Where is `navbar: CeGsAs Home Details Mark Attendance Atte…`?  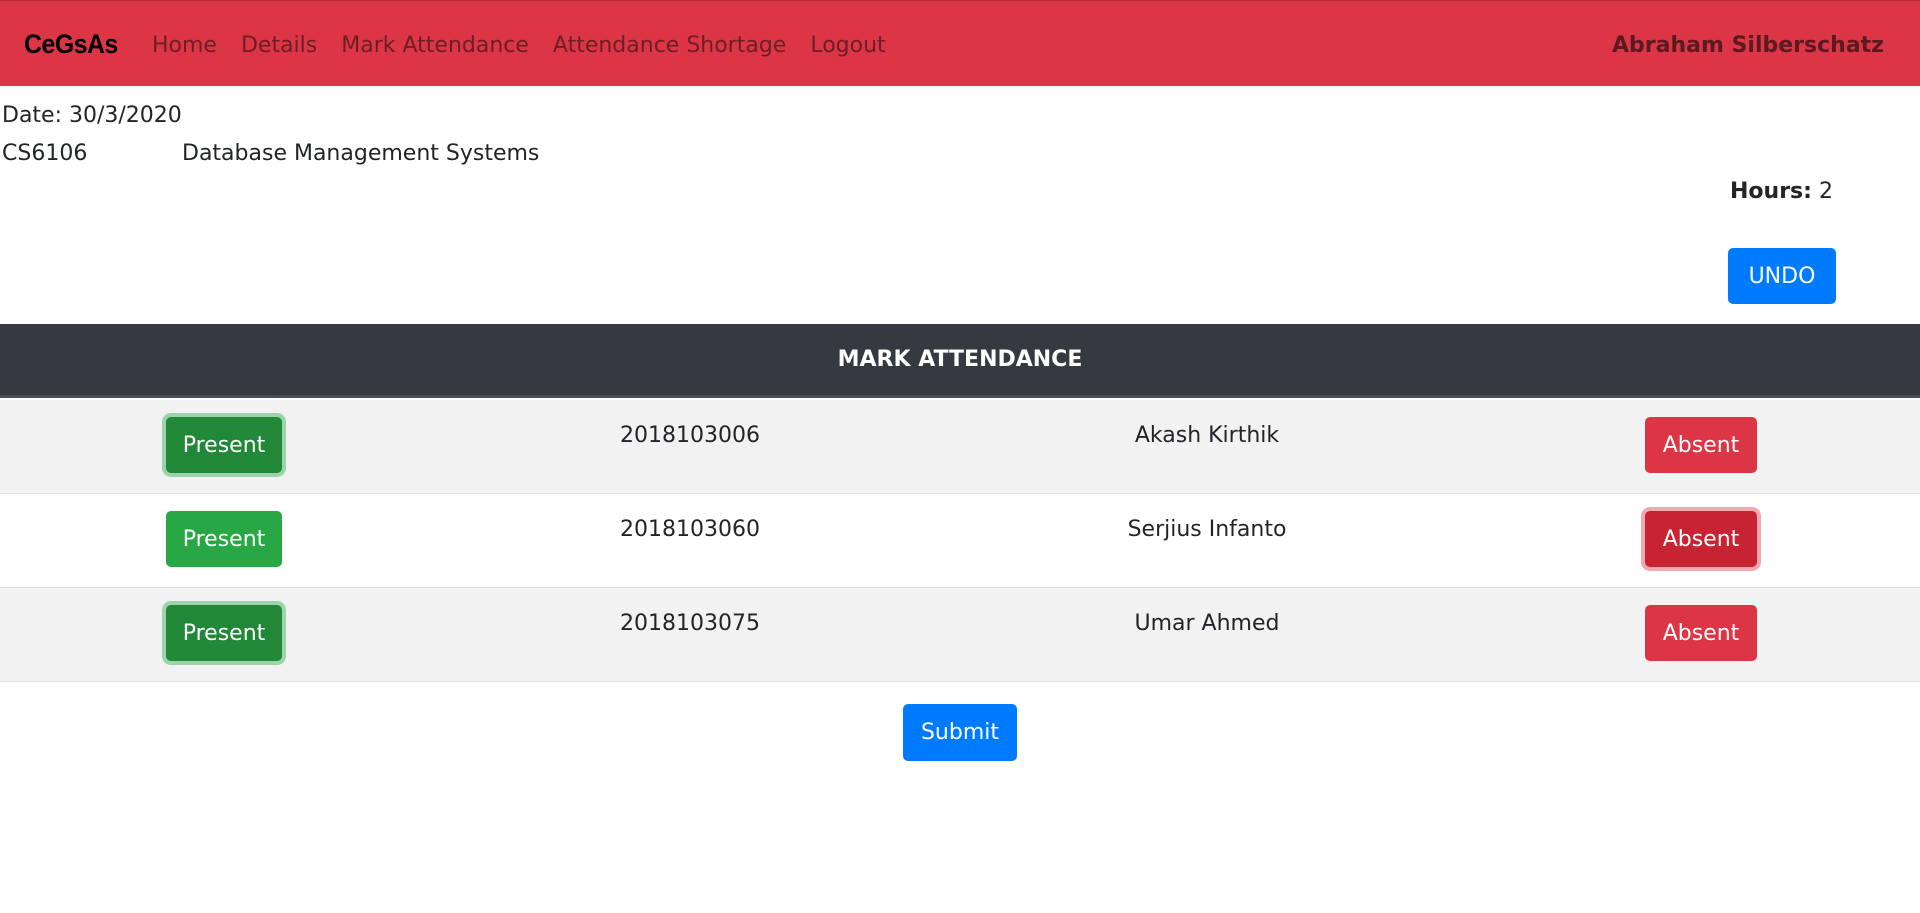
navbar: CeGsAs Home Details Mark Attendance Atte… is located at coordinates (960, 43).